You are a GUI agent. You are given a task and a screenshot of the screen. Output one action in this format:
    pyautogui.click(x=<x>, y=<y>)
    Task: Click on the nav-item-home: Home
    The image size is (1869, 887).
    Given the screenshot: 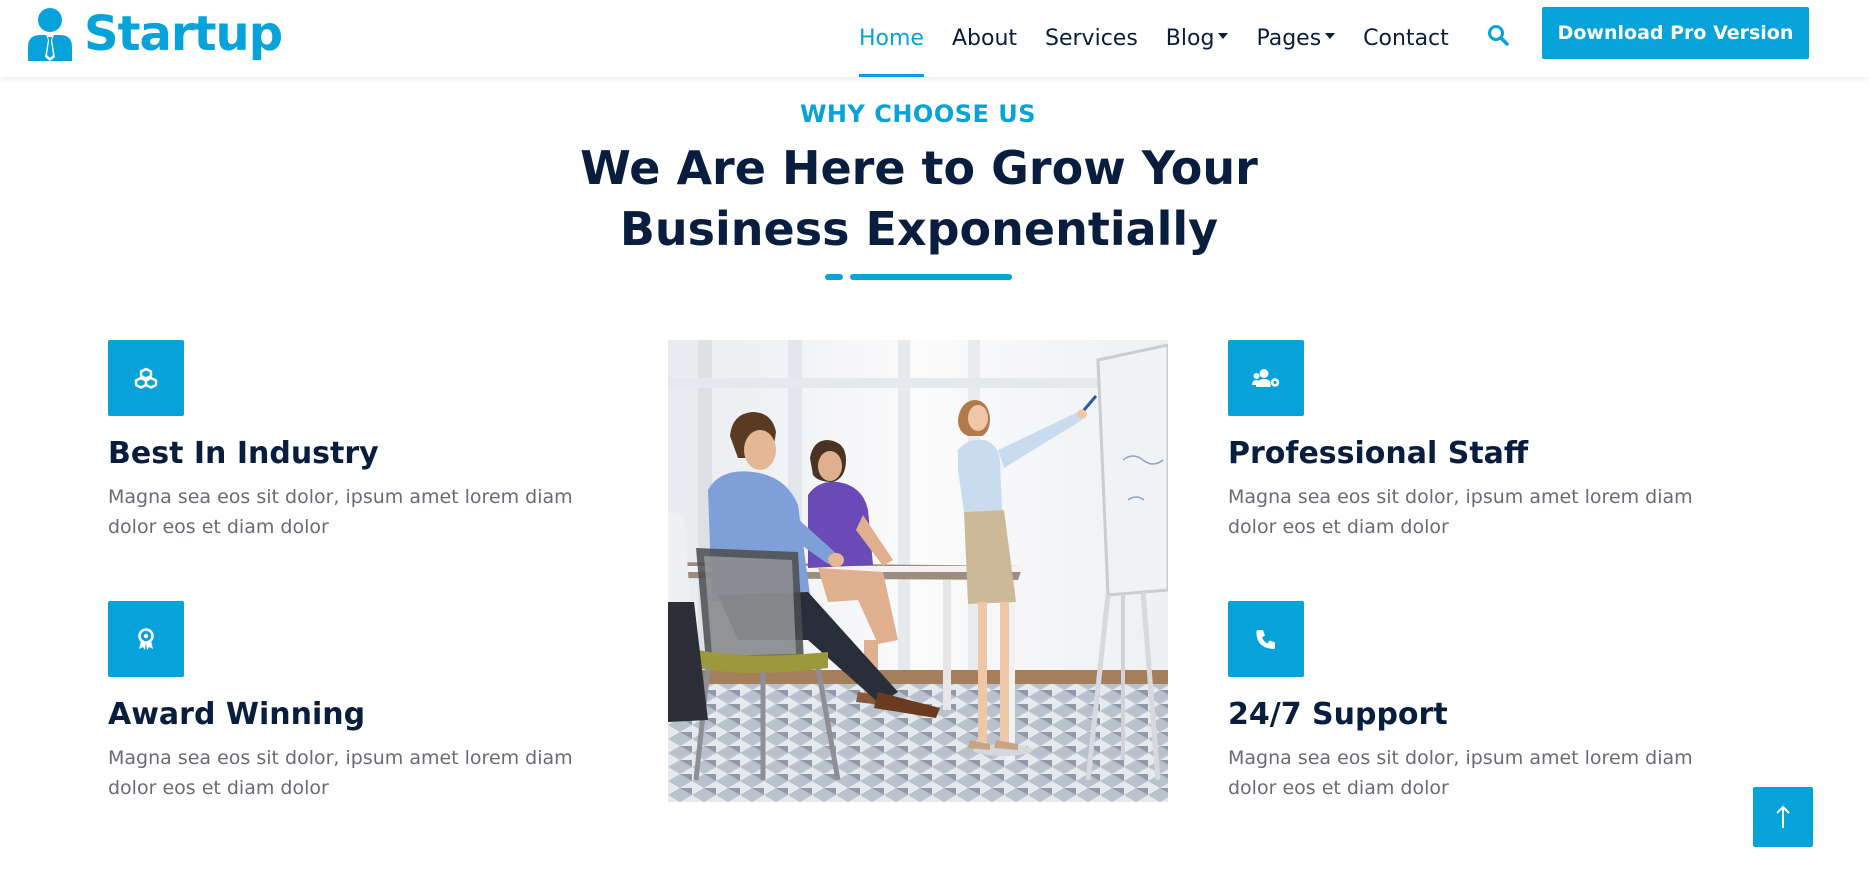 What is the action you would take?
    pyautogui.click(x=891, y=38)
    